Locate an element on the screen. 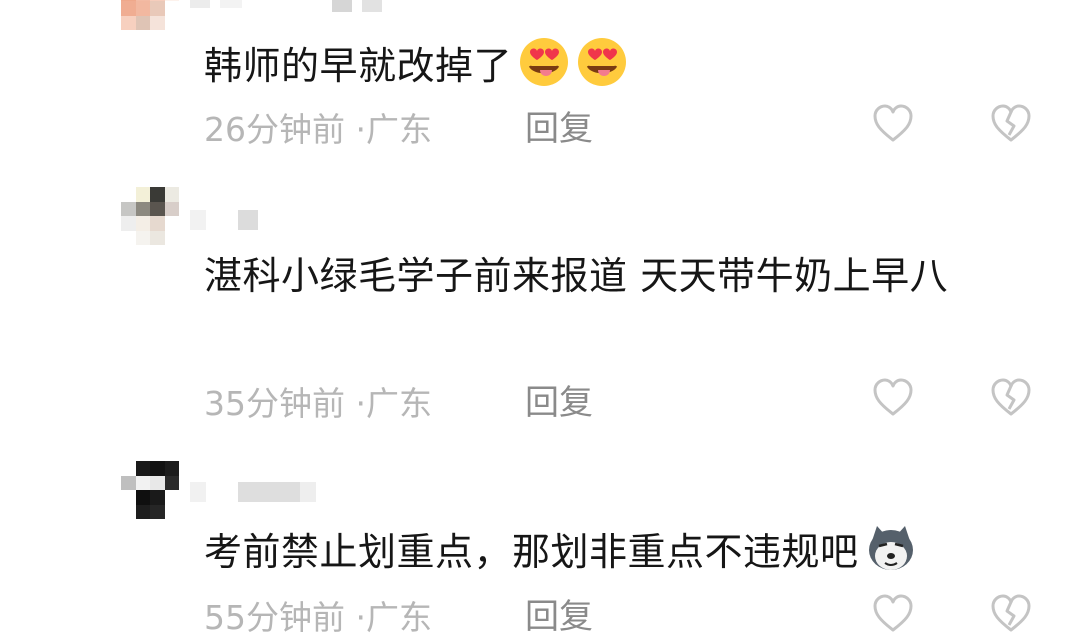 Image resolution: width=1080 pixels, height=640 pixels. comment-text: 湛科小绿毛学子前来报道 天天带牛奶上早八 is located at coordinates (614, 276).